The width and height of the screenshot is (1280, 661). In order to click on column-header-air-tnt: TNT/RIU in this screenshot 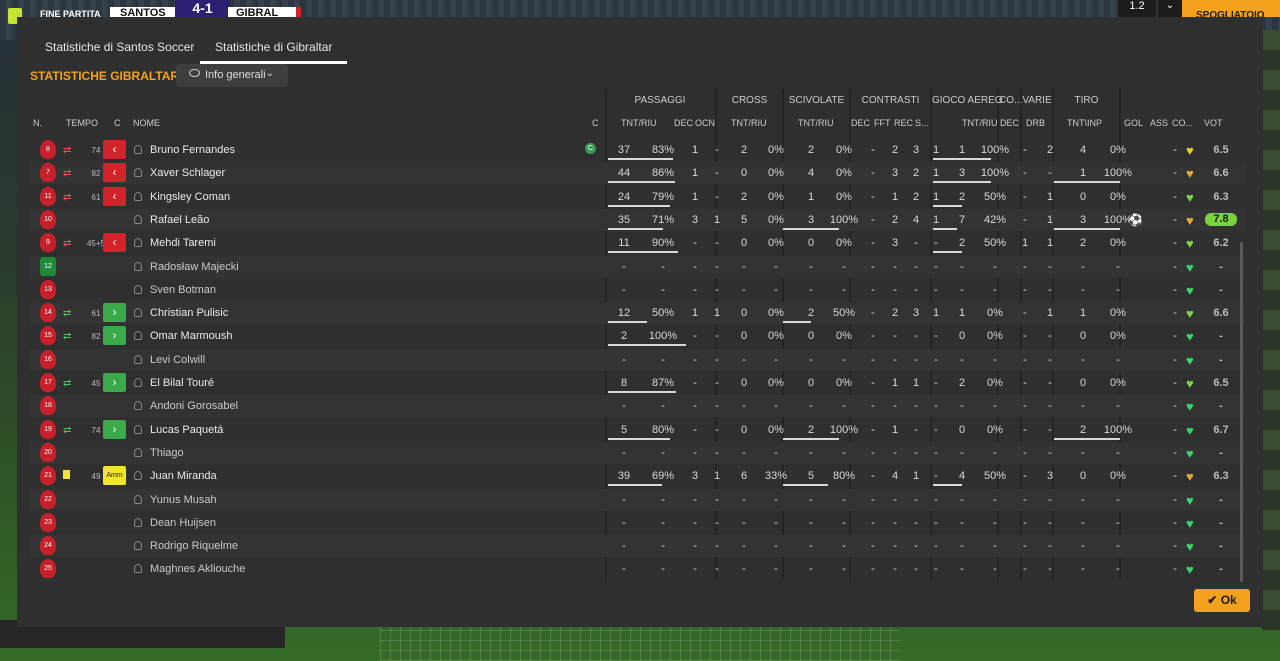, I will do `click(980, 123)`.